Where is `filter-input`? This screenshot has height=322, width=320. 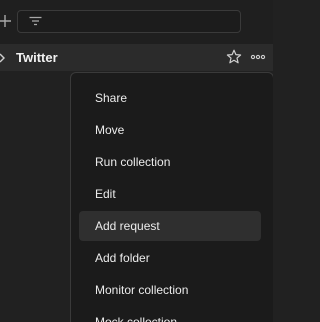 filter-input is located at coordinates (142, 21).